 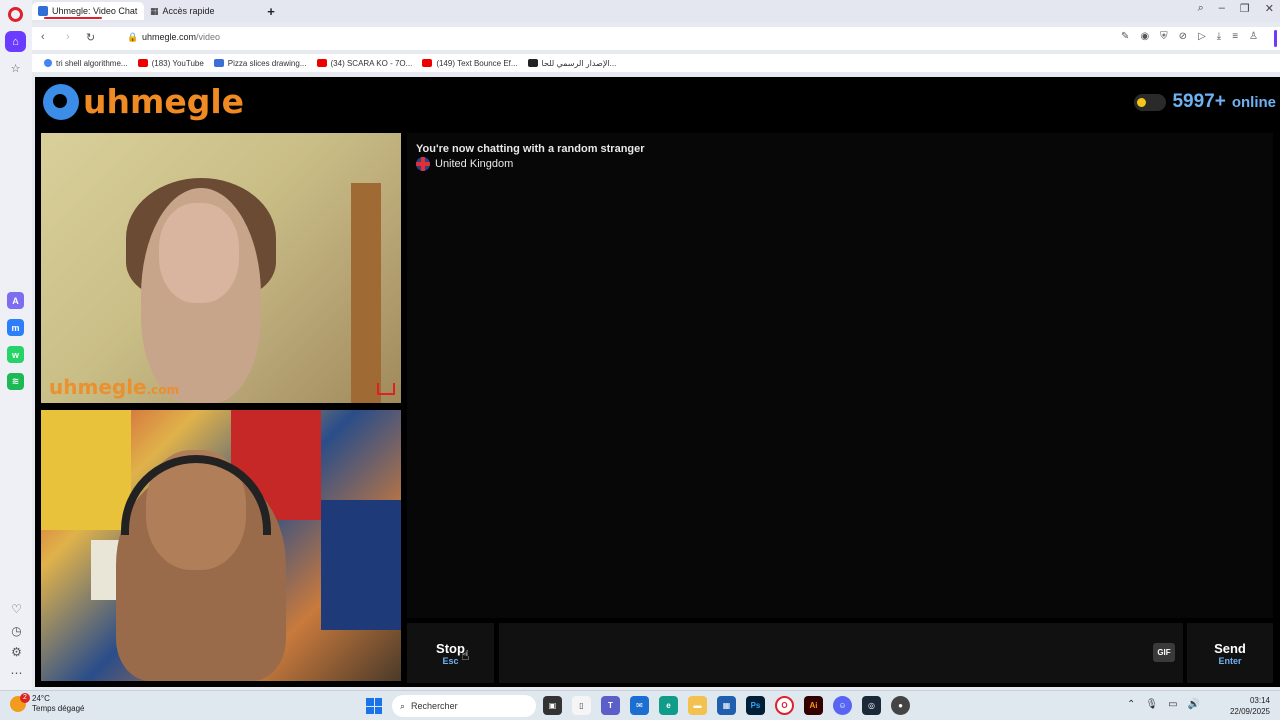 I want to click on self-video, so click(x=221, y=545).